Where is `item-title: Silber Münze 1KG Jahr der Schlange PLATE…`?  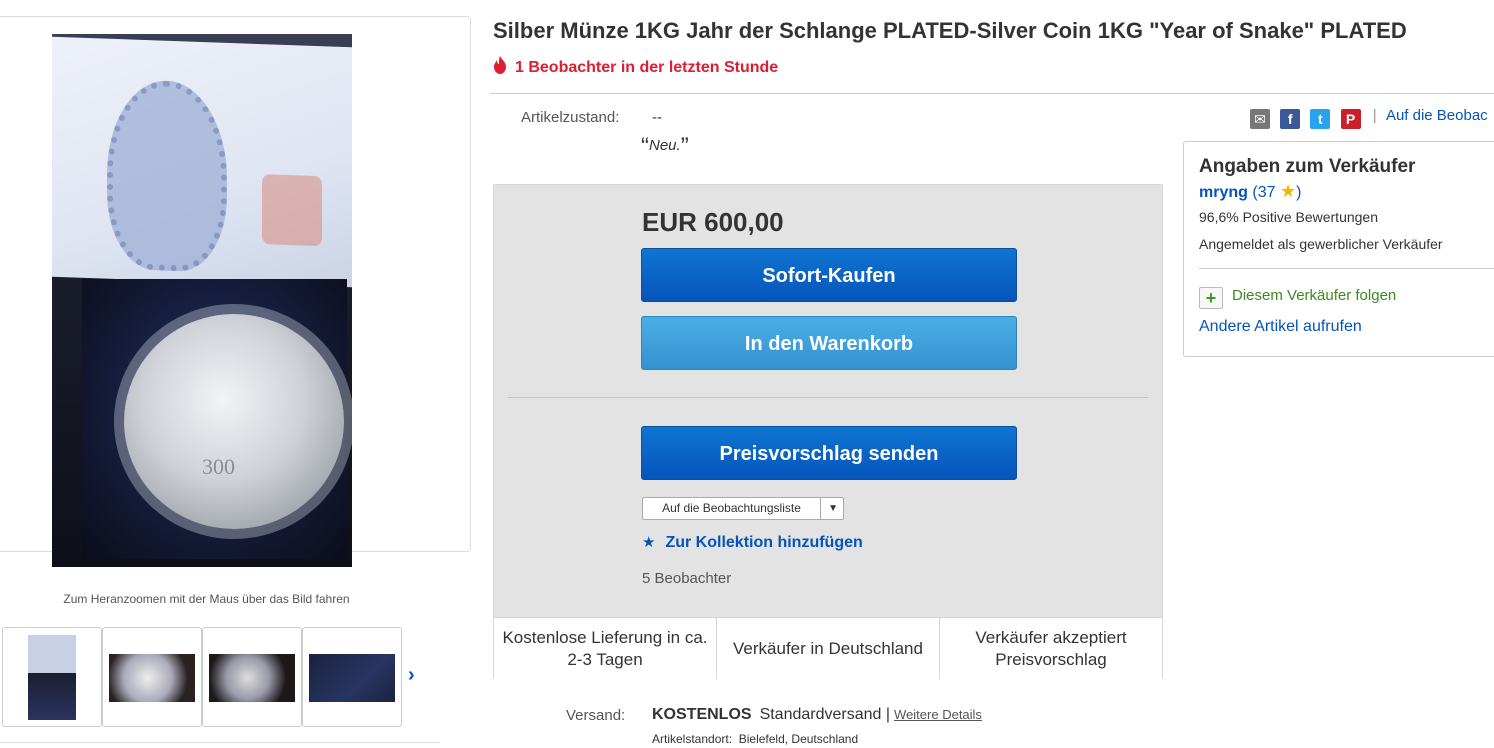 item-title: Silber Münze 1KG Jahr der Schlange PLATE… is located at coordinates (950, 30).